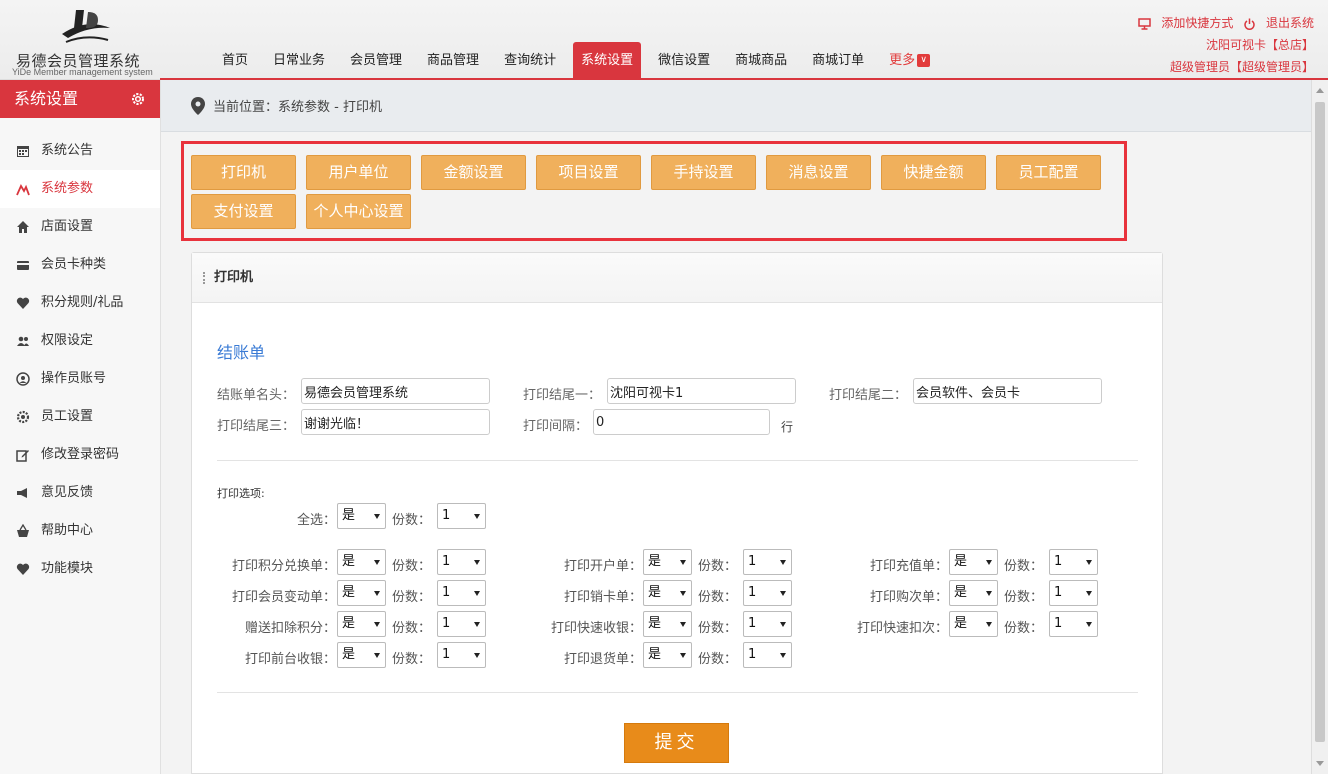 Image resolution: width=1328 pixels, height=774 pixels. What do you see at coordinates (80, 227) in the screenshot?
I see `sidebar-item: 店面设置` at bounding box center [80, 227].